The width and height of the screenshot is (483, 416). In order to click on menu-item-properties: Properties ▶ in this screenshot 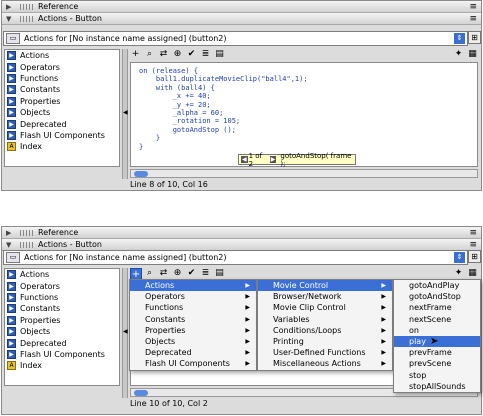, I will do `click(193, 330)`.